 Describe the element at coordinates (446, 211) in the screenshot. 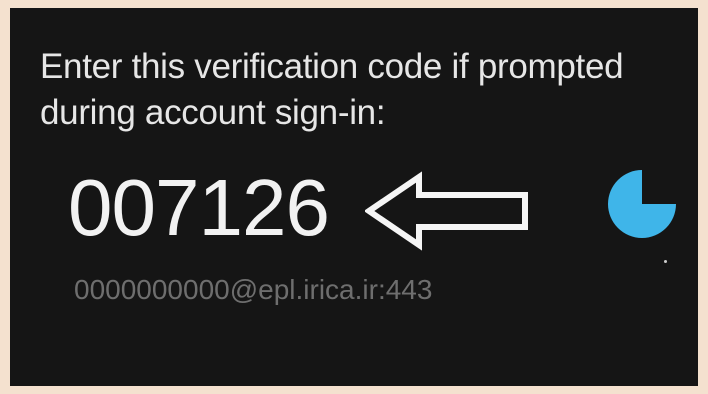

I see `left-arrow-icon` at that location.